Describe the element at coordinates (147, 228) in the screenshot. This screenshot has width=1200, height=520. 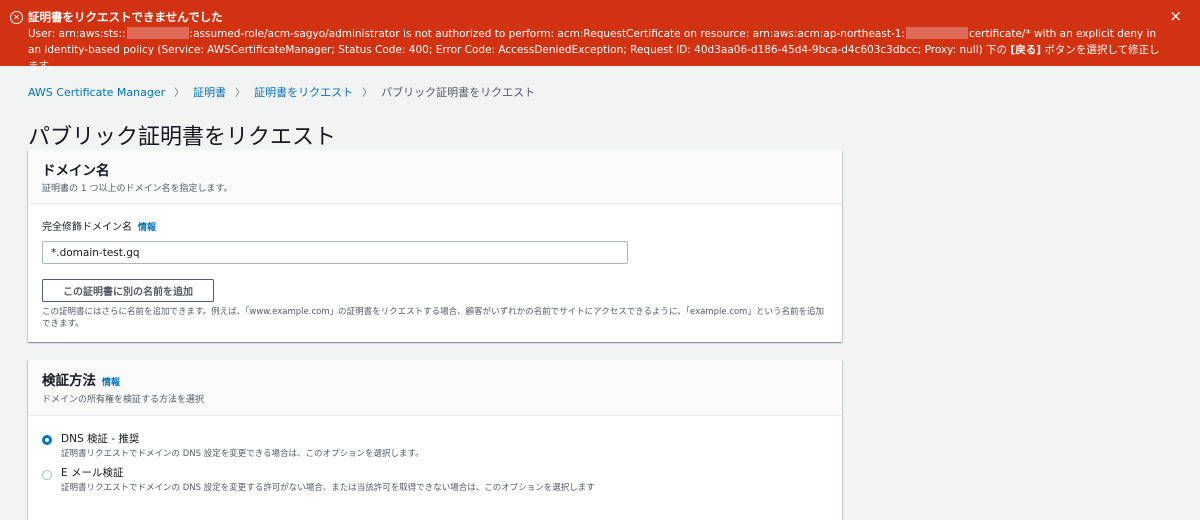
I see `fqdn-info-link: 情報` at that location.